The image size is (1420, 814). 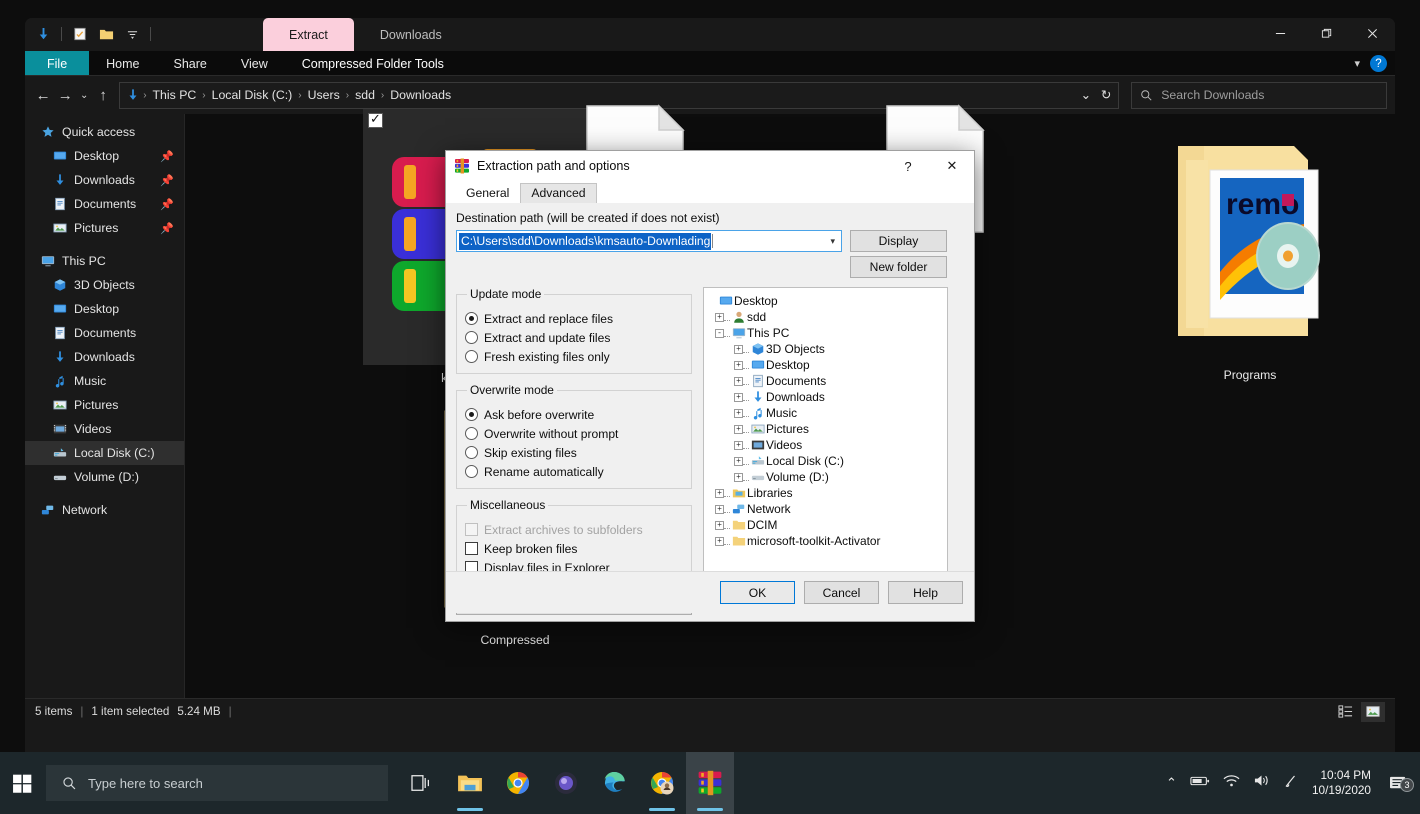 I want to click on breadcrumb-item-local-disk: Local Disk (C:), so click(x=252, y=95).